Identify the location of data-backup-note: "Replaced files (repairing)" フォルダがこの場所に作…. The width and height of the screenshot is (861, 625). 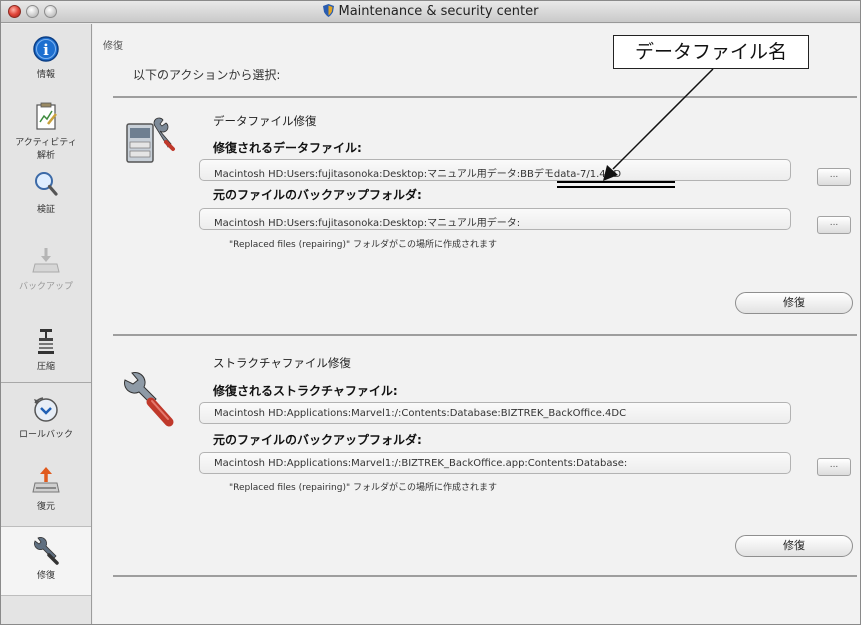
(363, 245).